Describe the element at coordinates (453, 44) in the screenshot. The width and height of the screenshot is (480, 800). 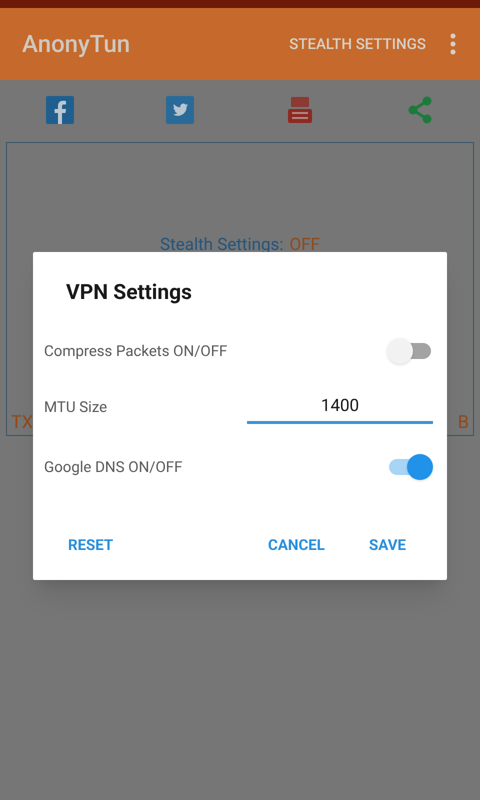
I see `more-icon` at that location.